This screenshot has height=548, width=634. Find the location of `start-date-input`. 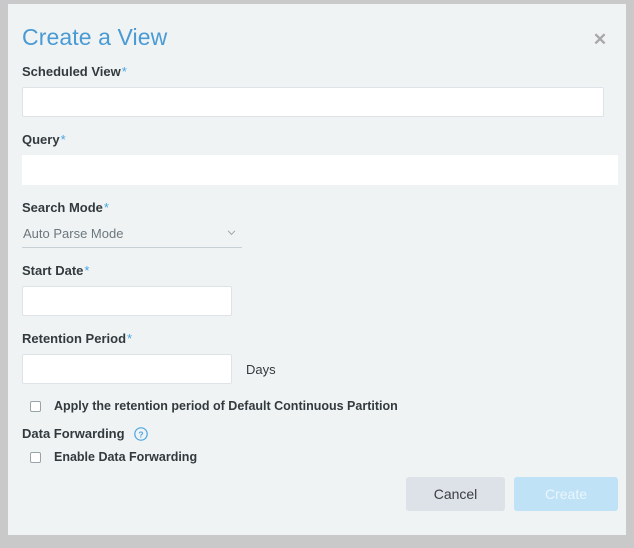

start-date-input is located at coordinates (127, 301).